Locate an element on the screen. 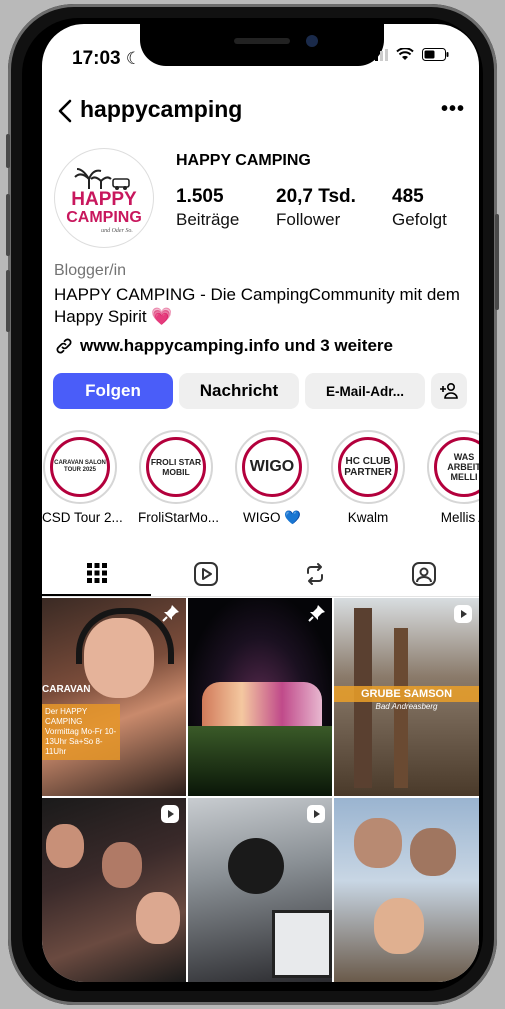 The width and height of the screenshot is (505, 1009). grid-icon is located at coordinates (96, 573).